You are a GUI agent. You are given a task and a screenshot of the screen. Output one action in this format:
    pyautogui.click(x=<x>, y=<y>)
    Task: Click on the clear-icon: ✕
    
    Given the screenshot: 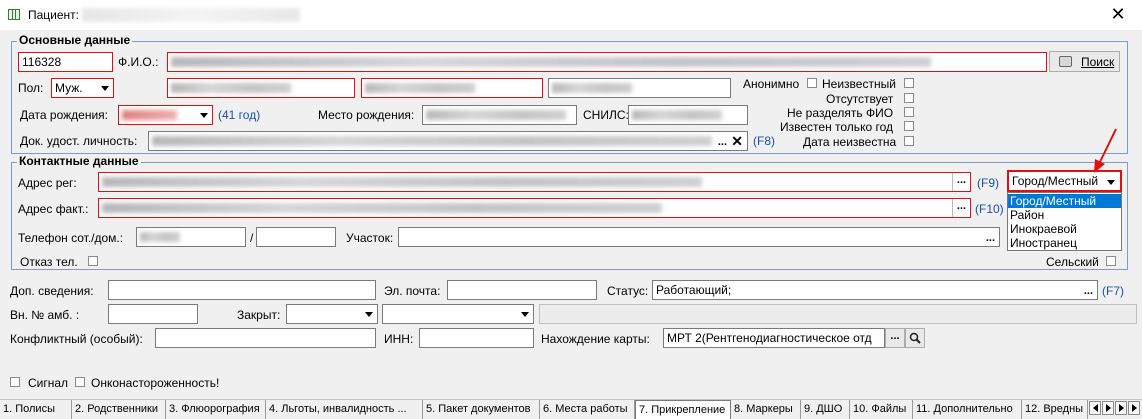 What is the action you would take?
    pyautogui.click(x=737, y=141)
    